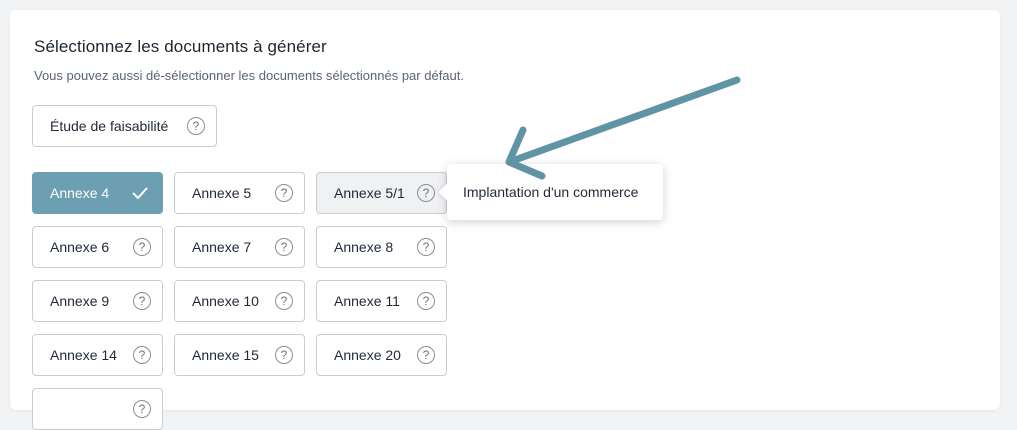 This screenshot has height=430, width=1017. What do you see at coordinates (225, 301) in the screenshot?
I see `document-chip-label: Annexe 10` at bounding box center [225, 301].